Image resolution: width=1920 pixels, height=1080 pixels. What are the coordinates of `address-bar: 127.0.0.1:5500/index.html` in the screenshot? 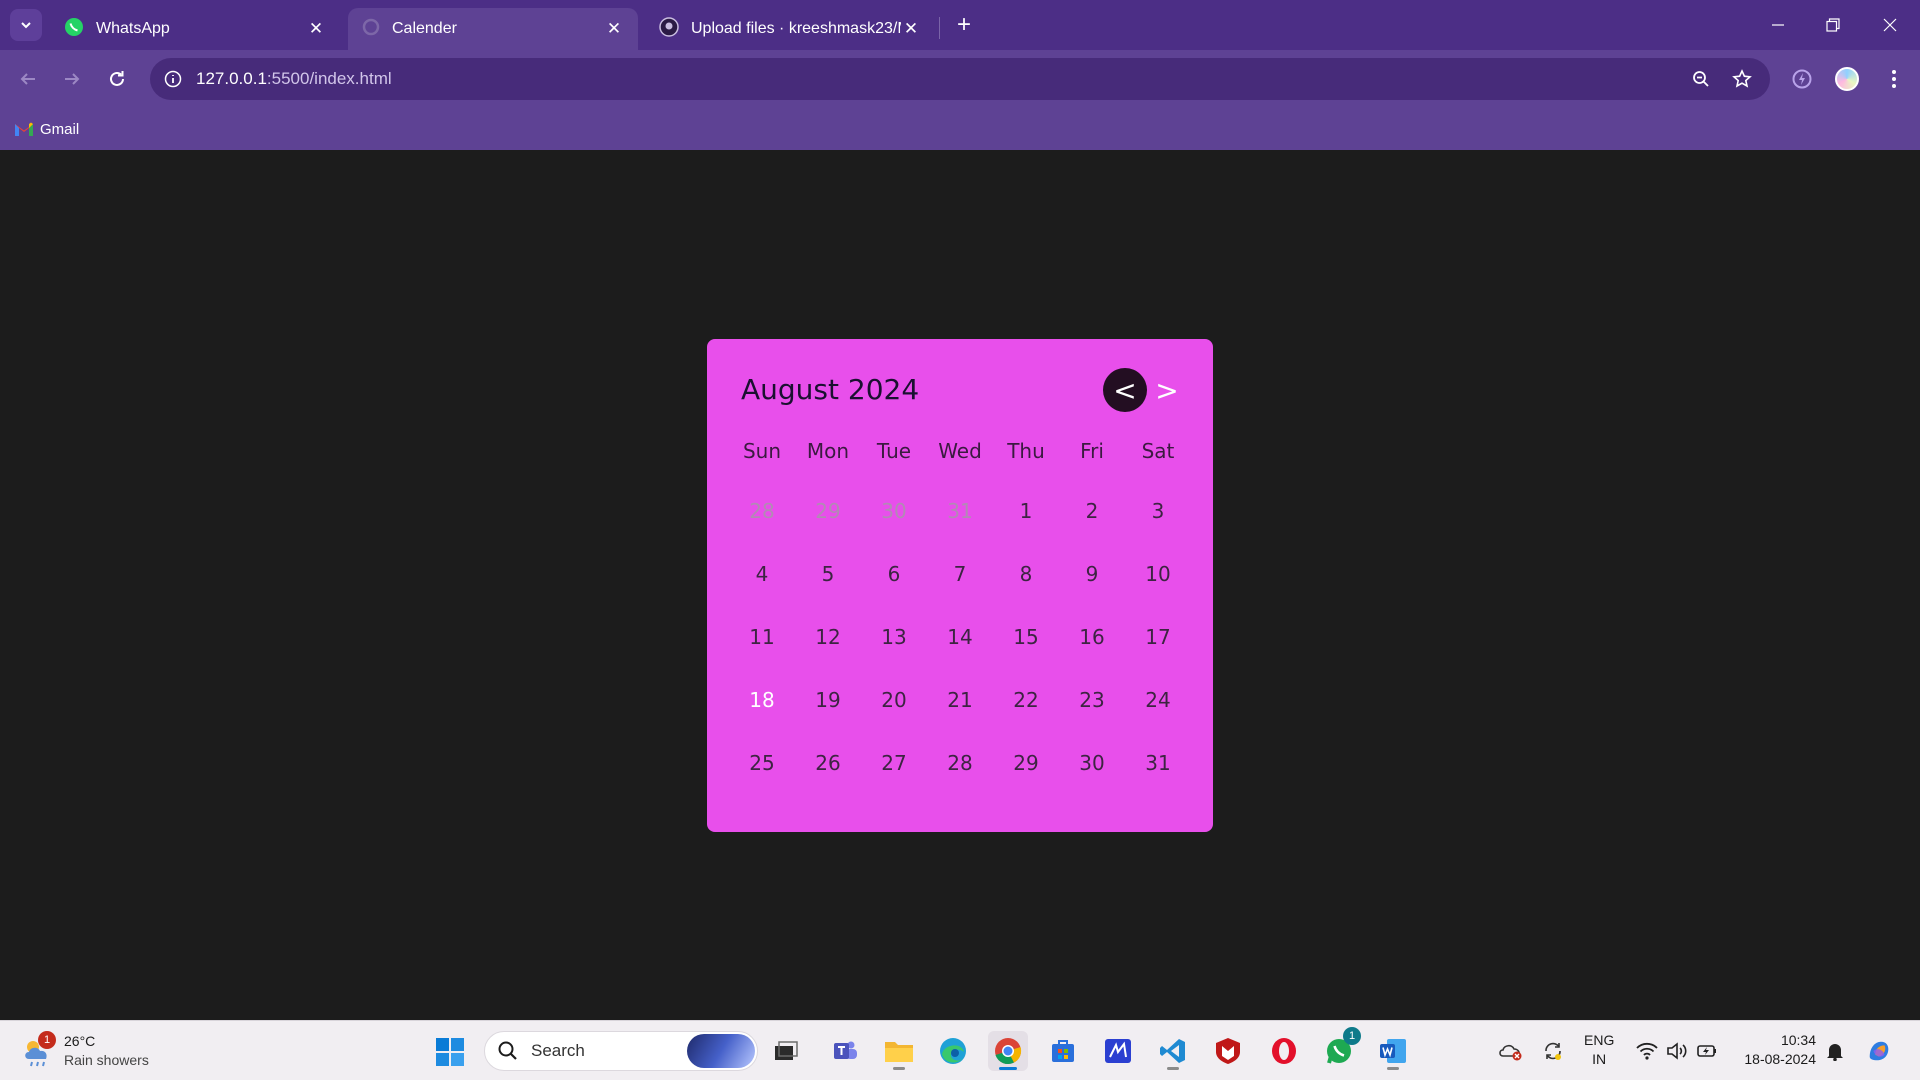 It's located at (960, 79).